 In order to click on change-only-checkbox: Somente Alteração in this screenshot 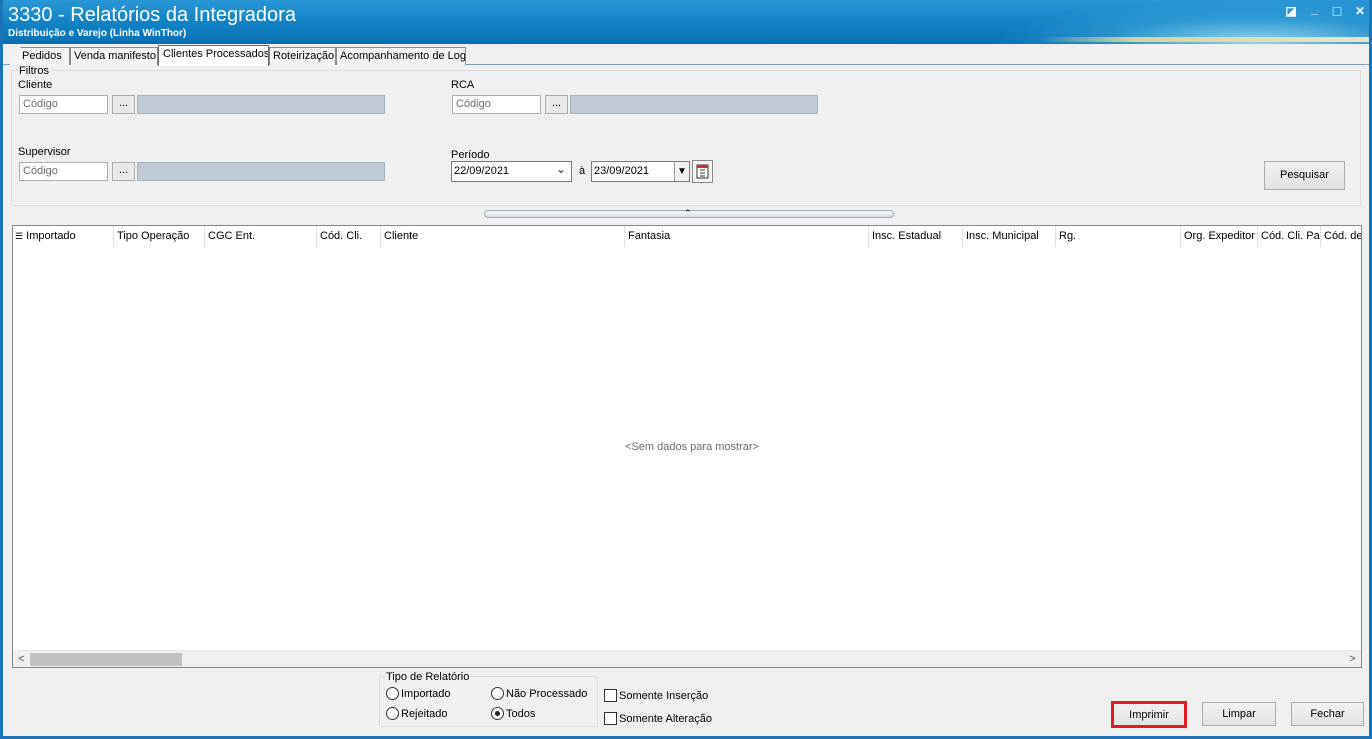, I will do `click(658, 719)`.